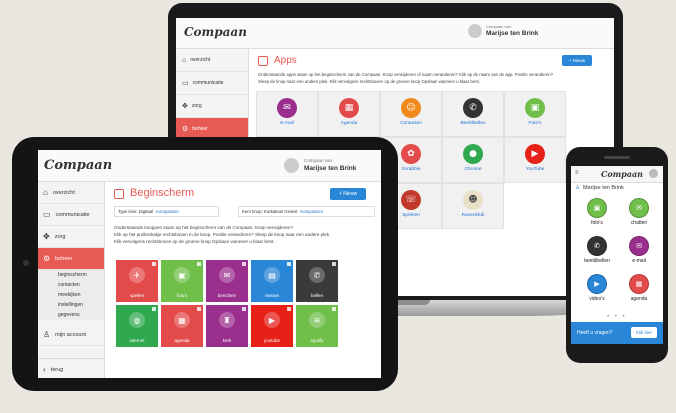 The height and width of the screenshot is (413, 676). What do you see at coordinates (182, 281) in the screenshot?
I see `tile-1: ▣ foto's` at bounding box center [182, 281].